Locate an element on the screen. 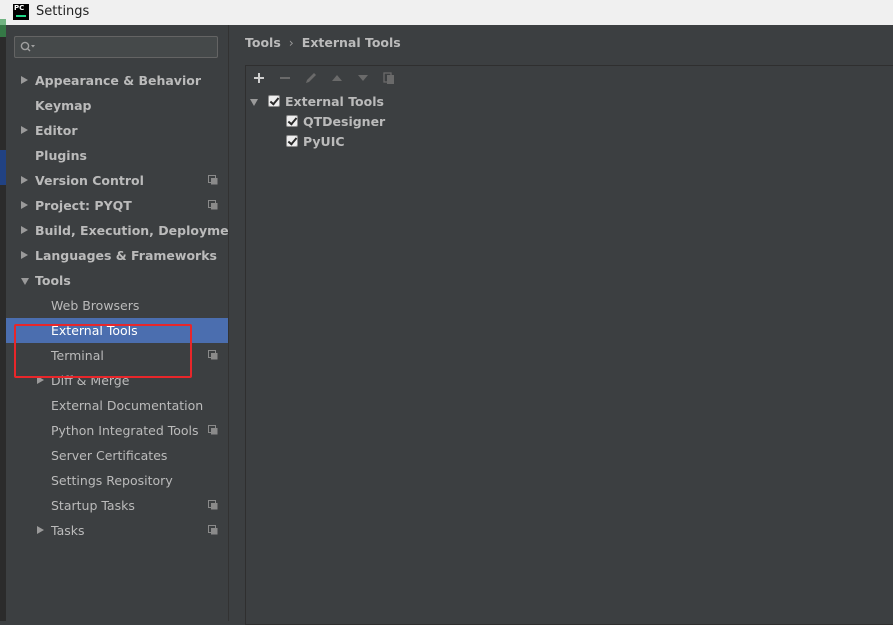 The image size is (893, 625). sidebar-item-label: Appearance & Behavior is located at coordinates (118, 80).